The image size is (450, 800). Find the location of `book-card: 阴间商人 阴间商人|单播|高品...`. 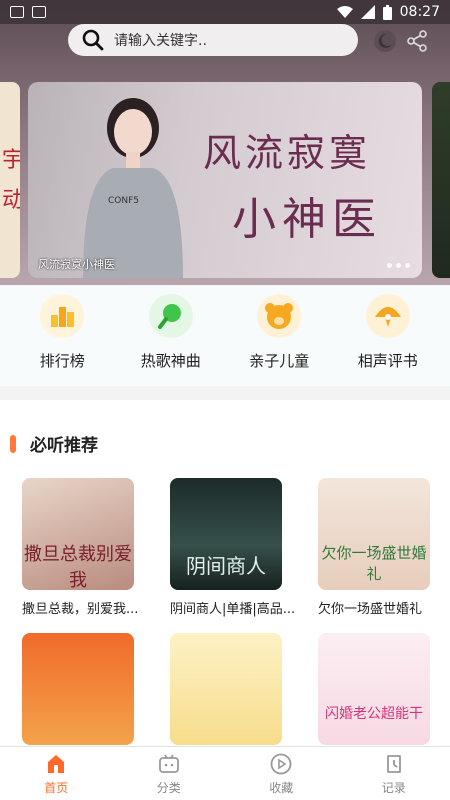

book-card: 阴间商人 阴间商人|单播|高品... is located at coordinates (232, 547).